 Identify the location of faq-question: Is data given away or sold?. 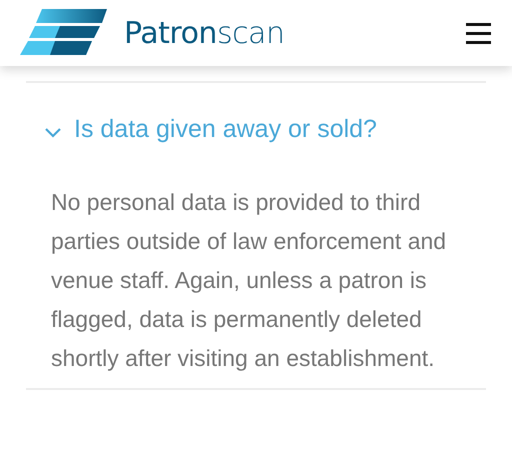
(256, 115).